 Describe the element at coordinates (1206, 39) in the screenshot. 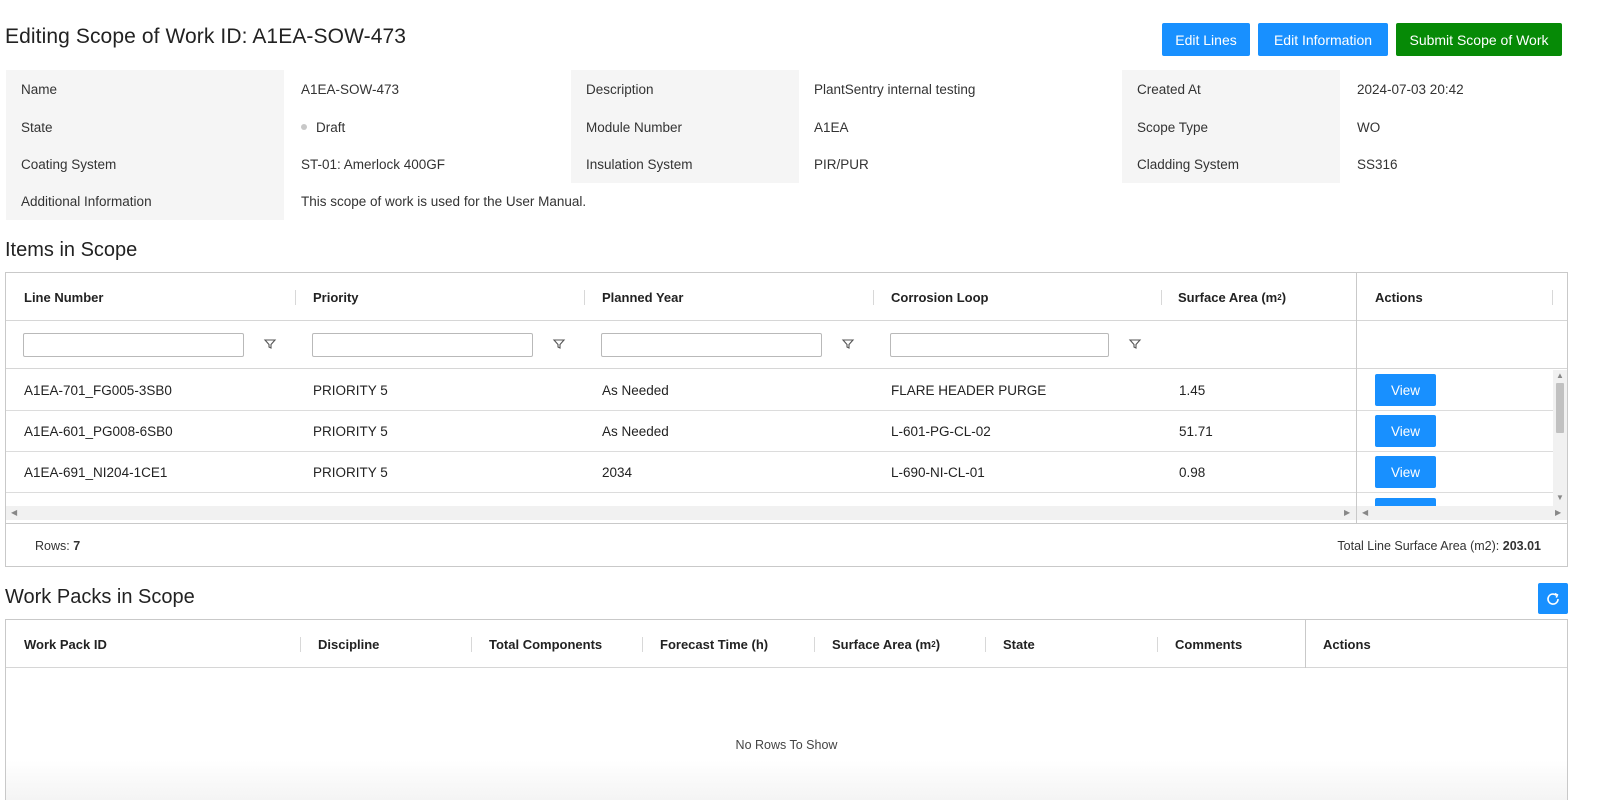

I see `edit-lines-button: Edit Lines` at that location.